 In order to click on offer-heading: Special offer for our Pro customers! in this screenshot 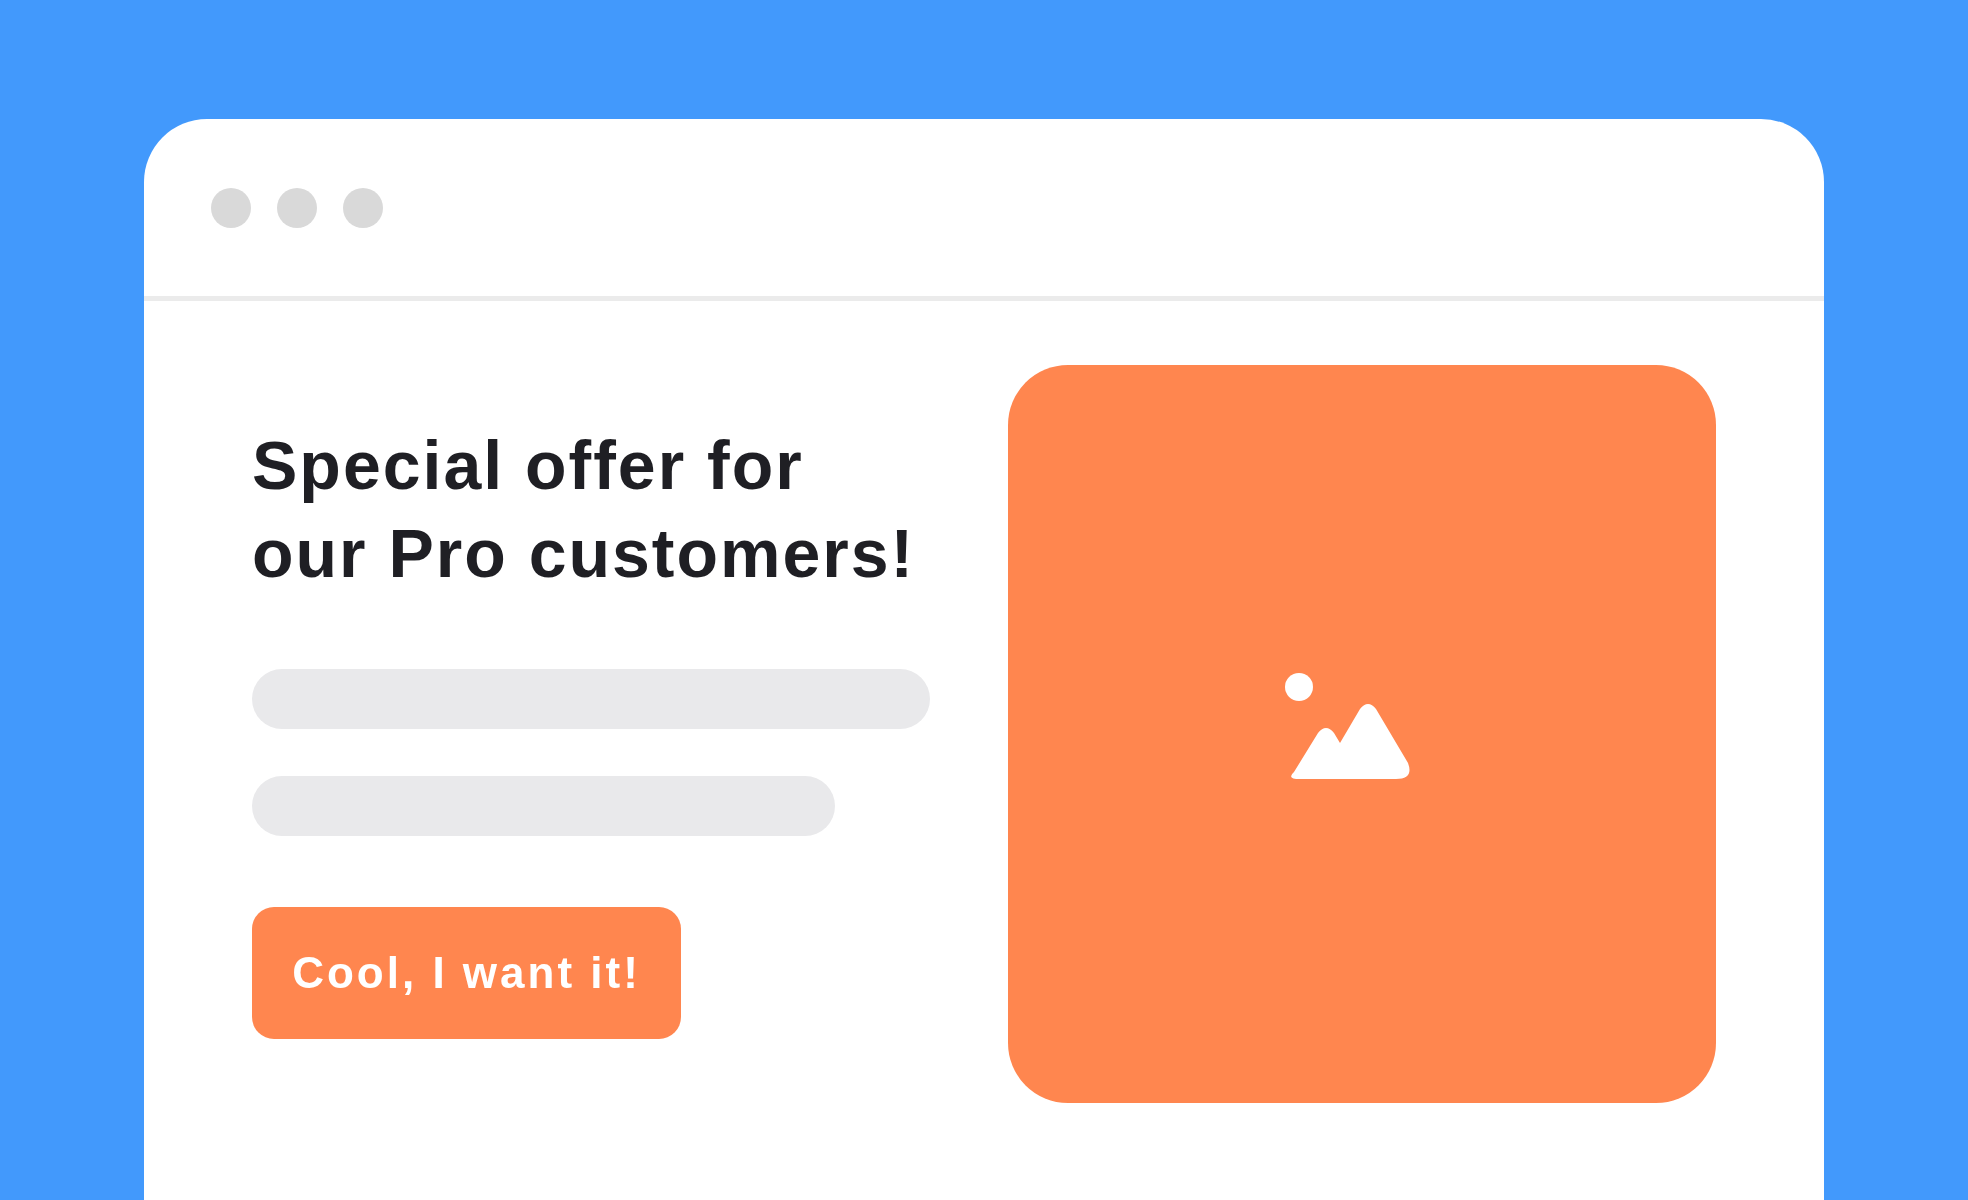, I will do `click(584, 509)`.